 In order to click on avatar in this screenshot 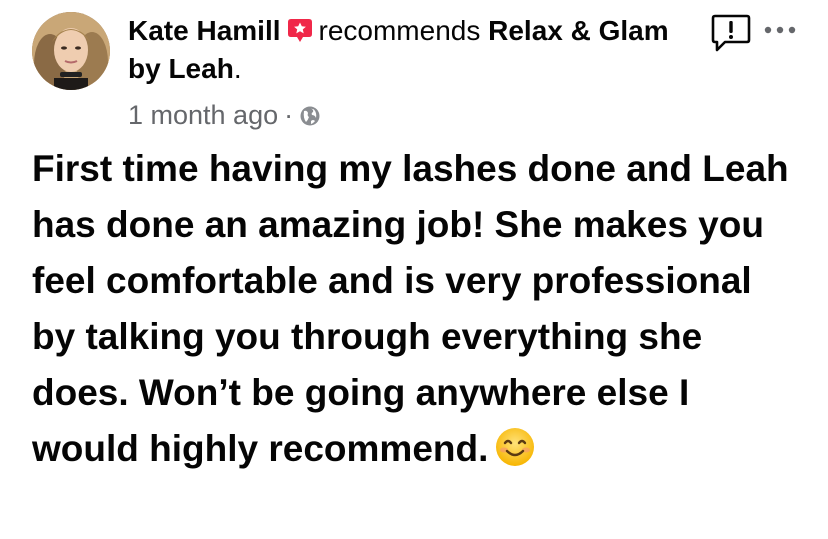, I will do `click(71, 51)`.